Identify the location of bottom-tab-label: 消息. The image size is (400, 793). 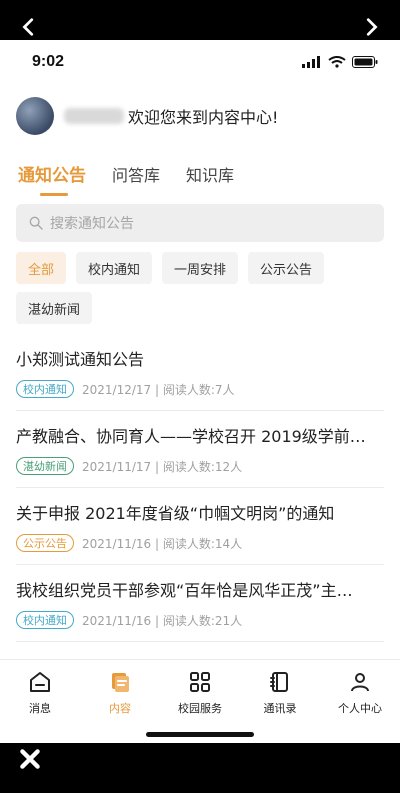
(40, 708).